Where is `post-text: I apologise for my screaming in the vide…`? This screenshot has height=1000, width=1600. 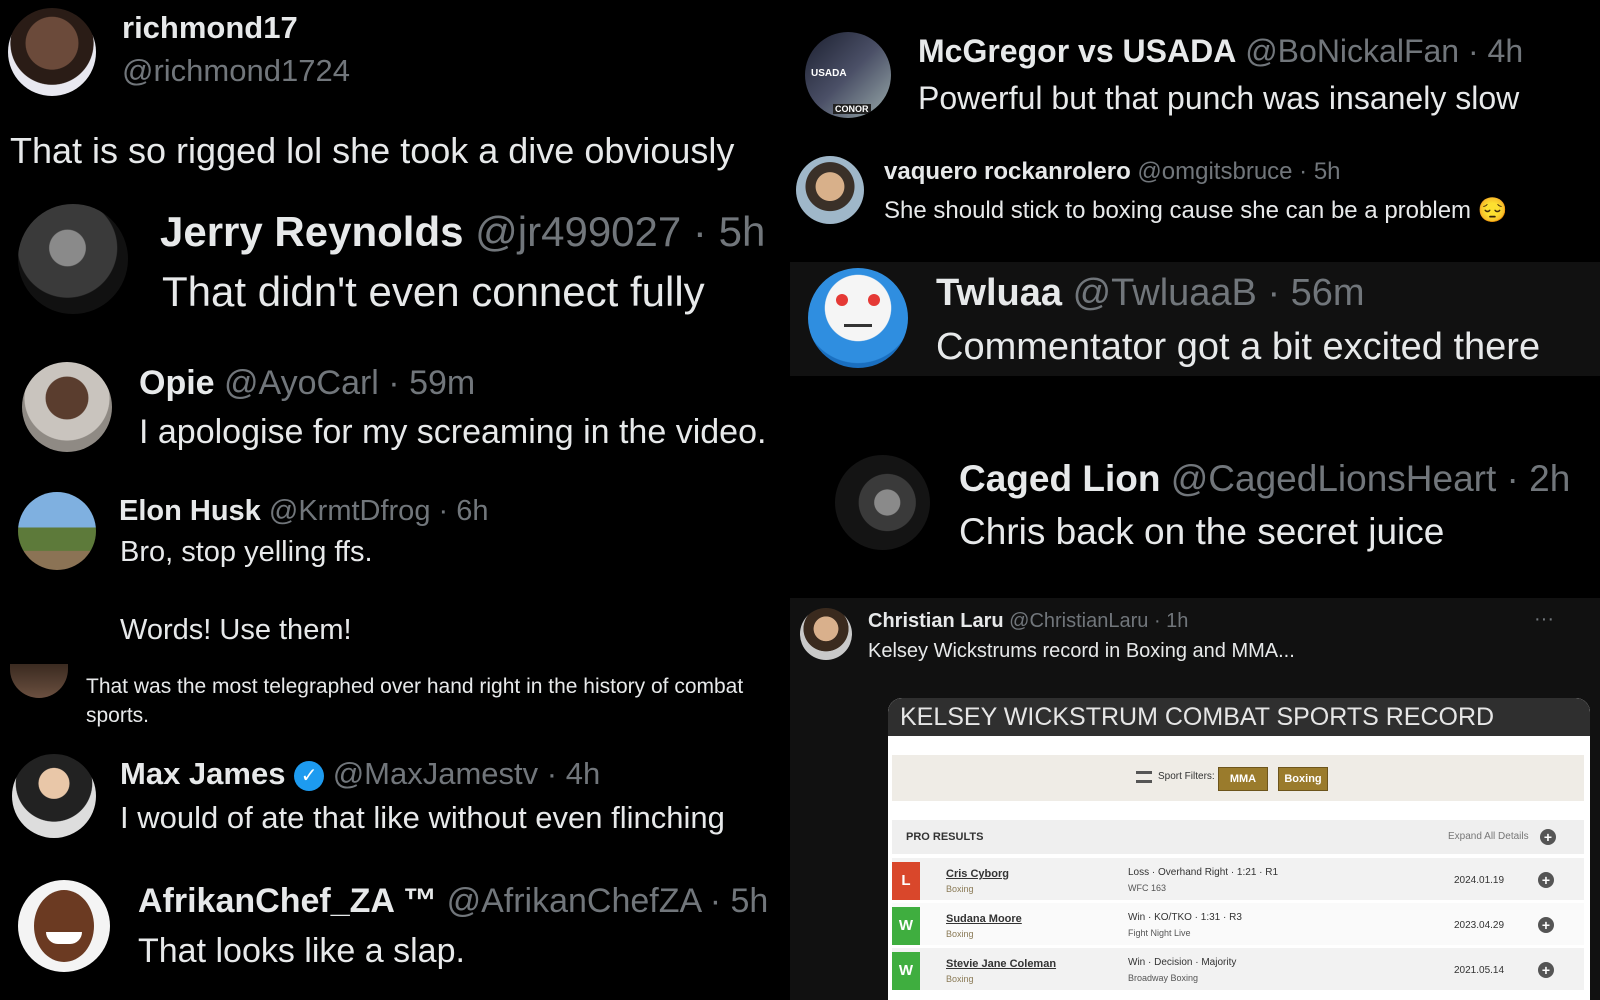
post-text: I apologise for my screaming in the vide… is located at coordinates (453, 432).